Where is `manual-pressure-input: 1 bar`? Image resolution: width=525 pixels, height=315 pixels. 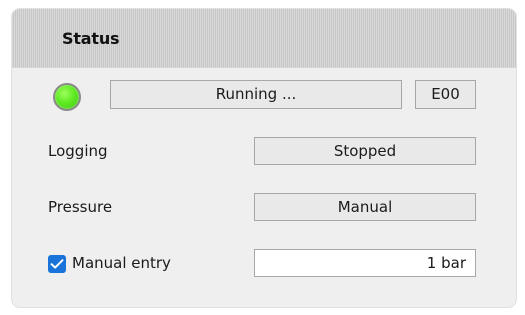
manual-pressure-input: 1 bar is located at coordinates (365, 263).